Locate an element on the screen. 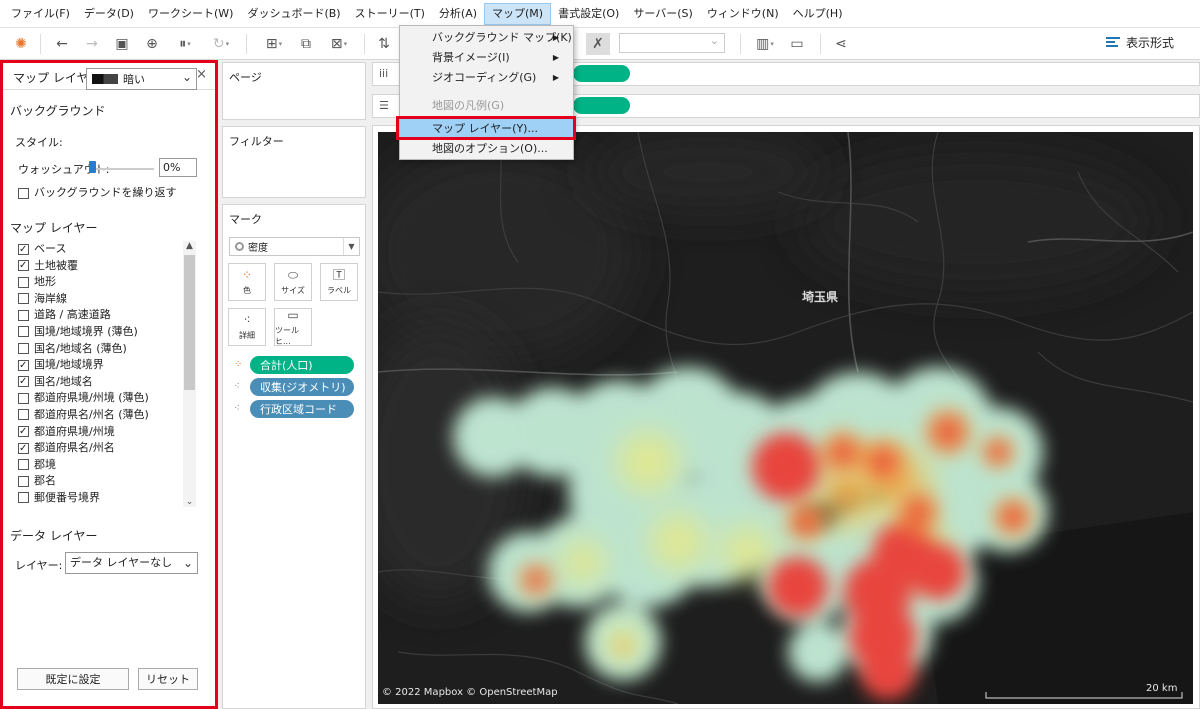 This screenshot has width=1200, height=709. menu-window: ウィンドウ(N) is located at coordinates (743, 14).